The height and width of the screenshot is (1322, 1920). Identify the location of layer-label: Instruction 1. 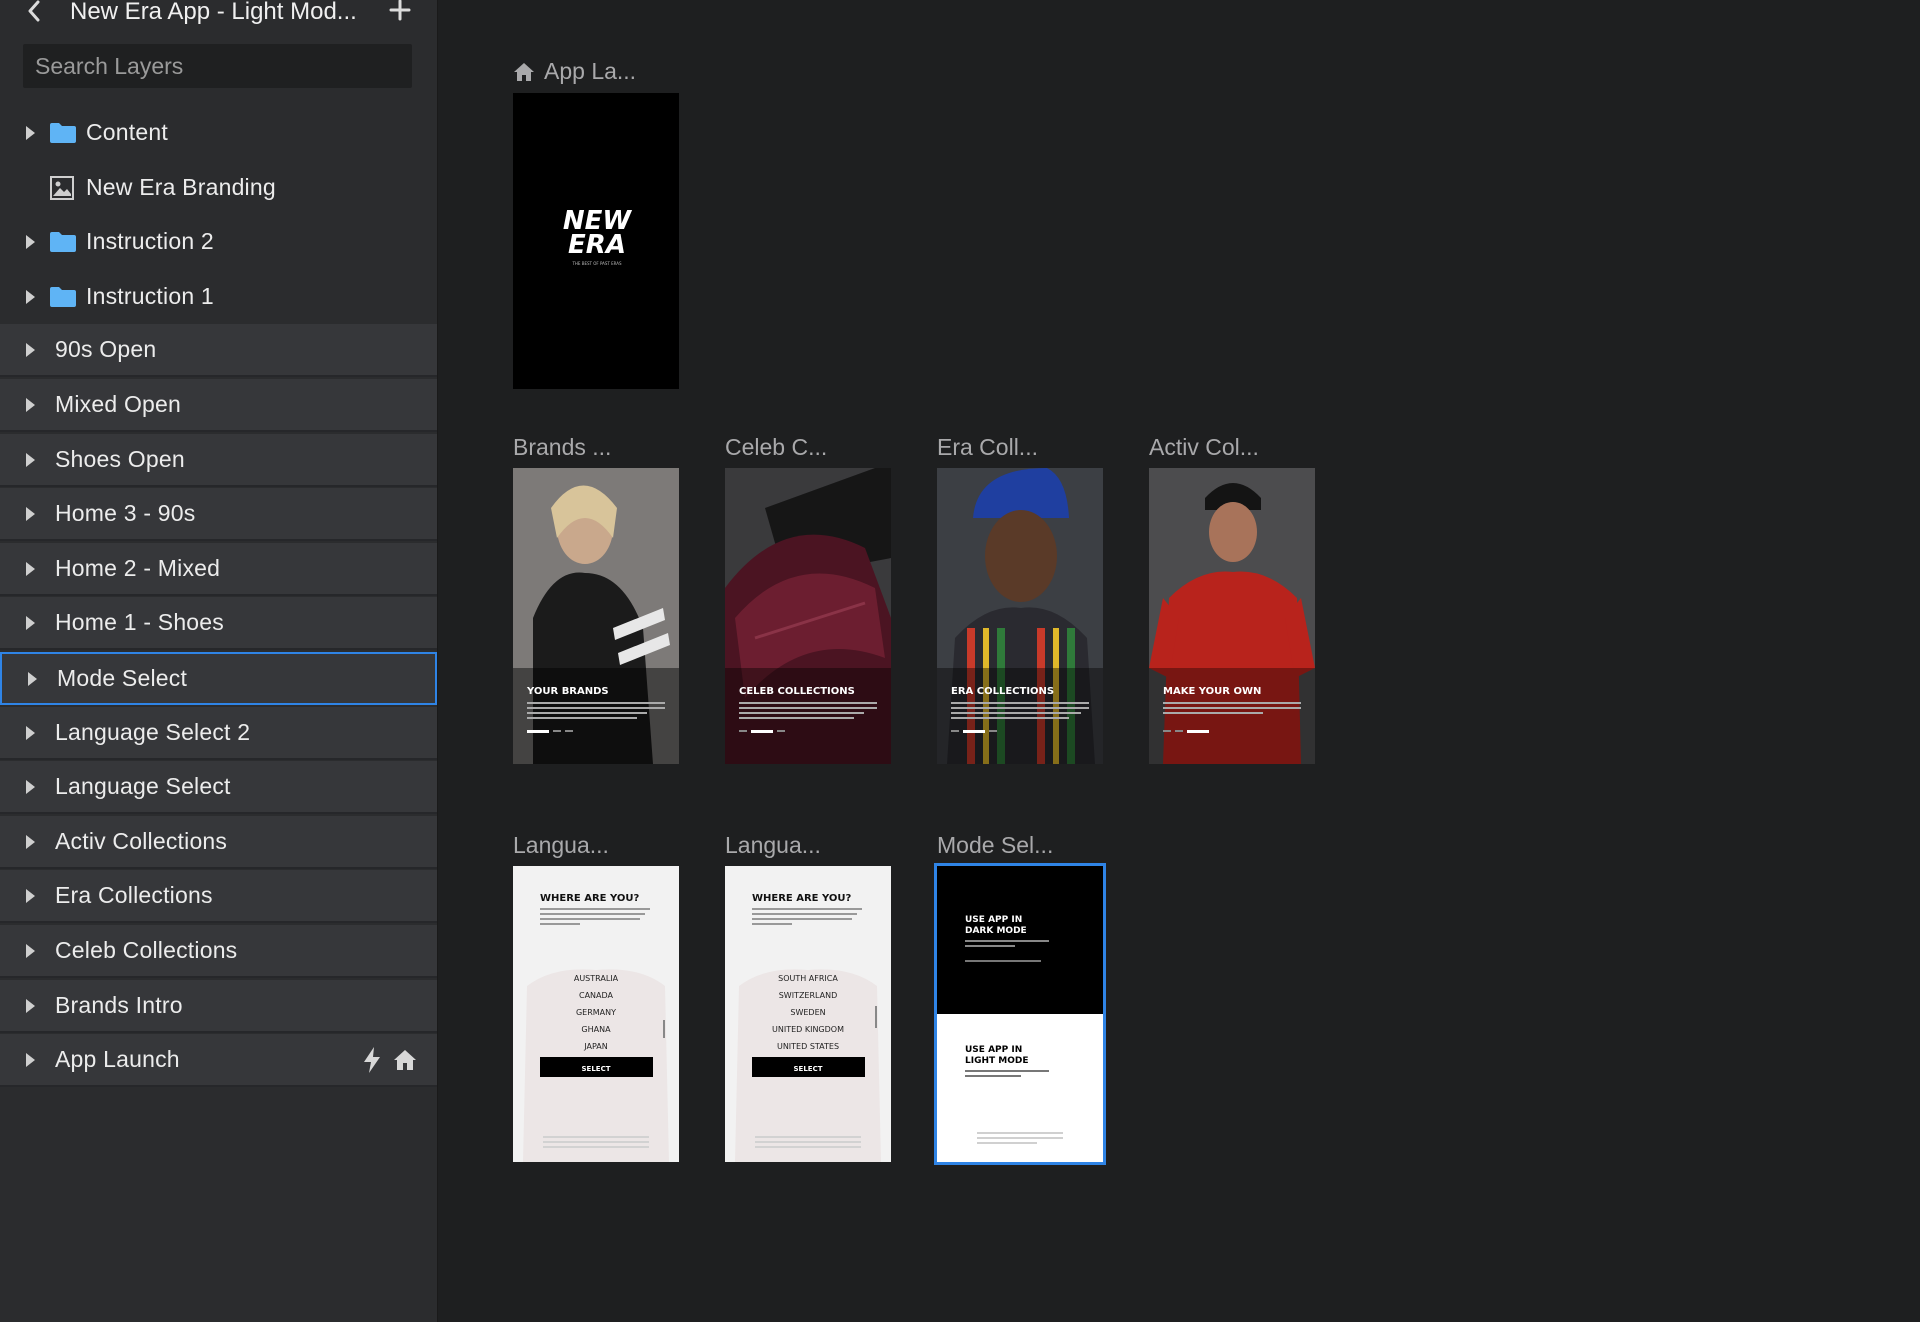
(150, 296).